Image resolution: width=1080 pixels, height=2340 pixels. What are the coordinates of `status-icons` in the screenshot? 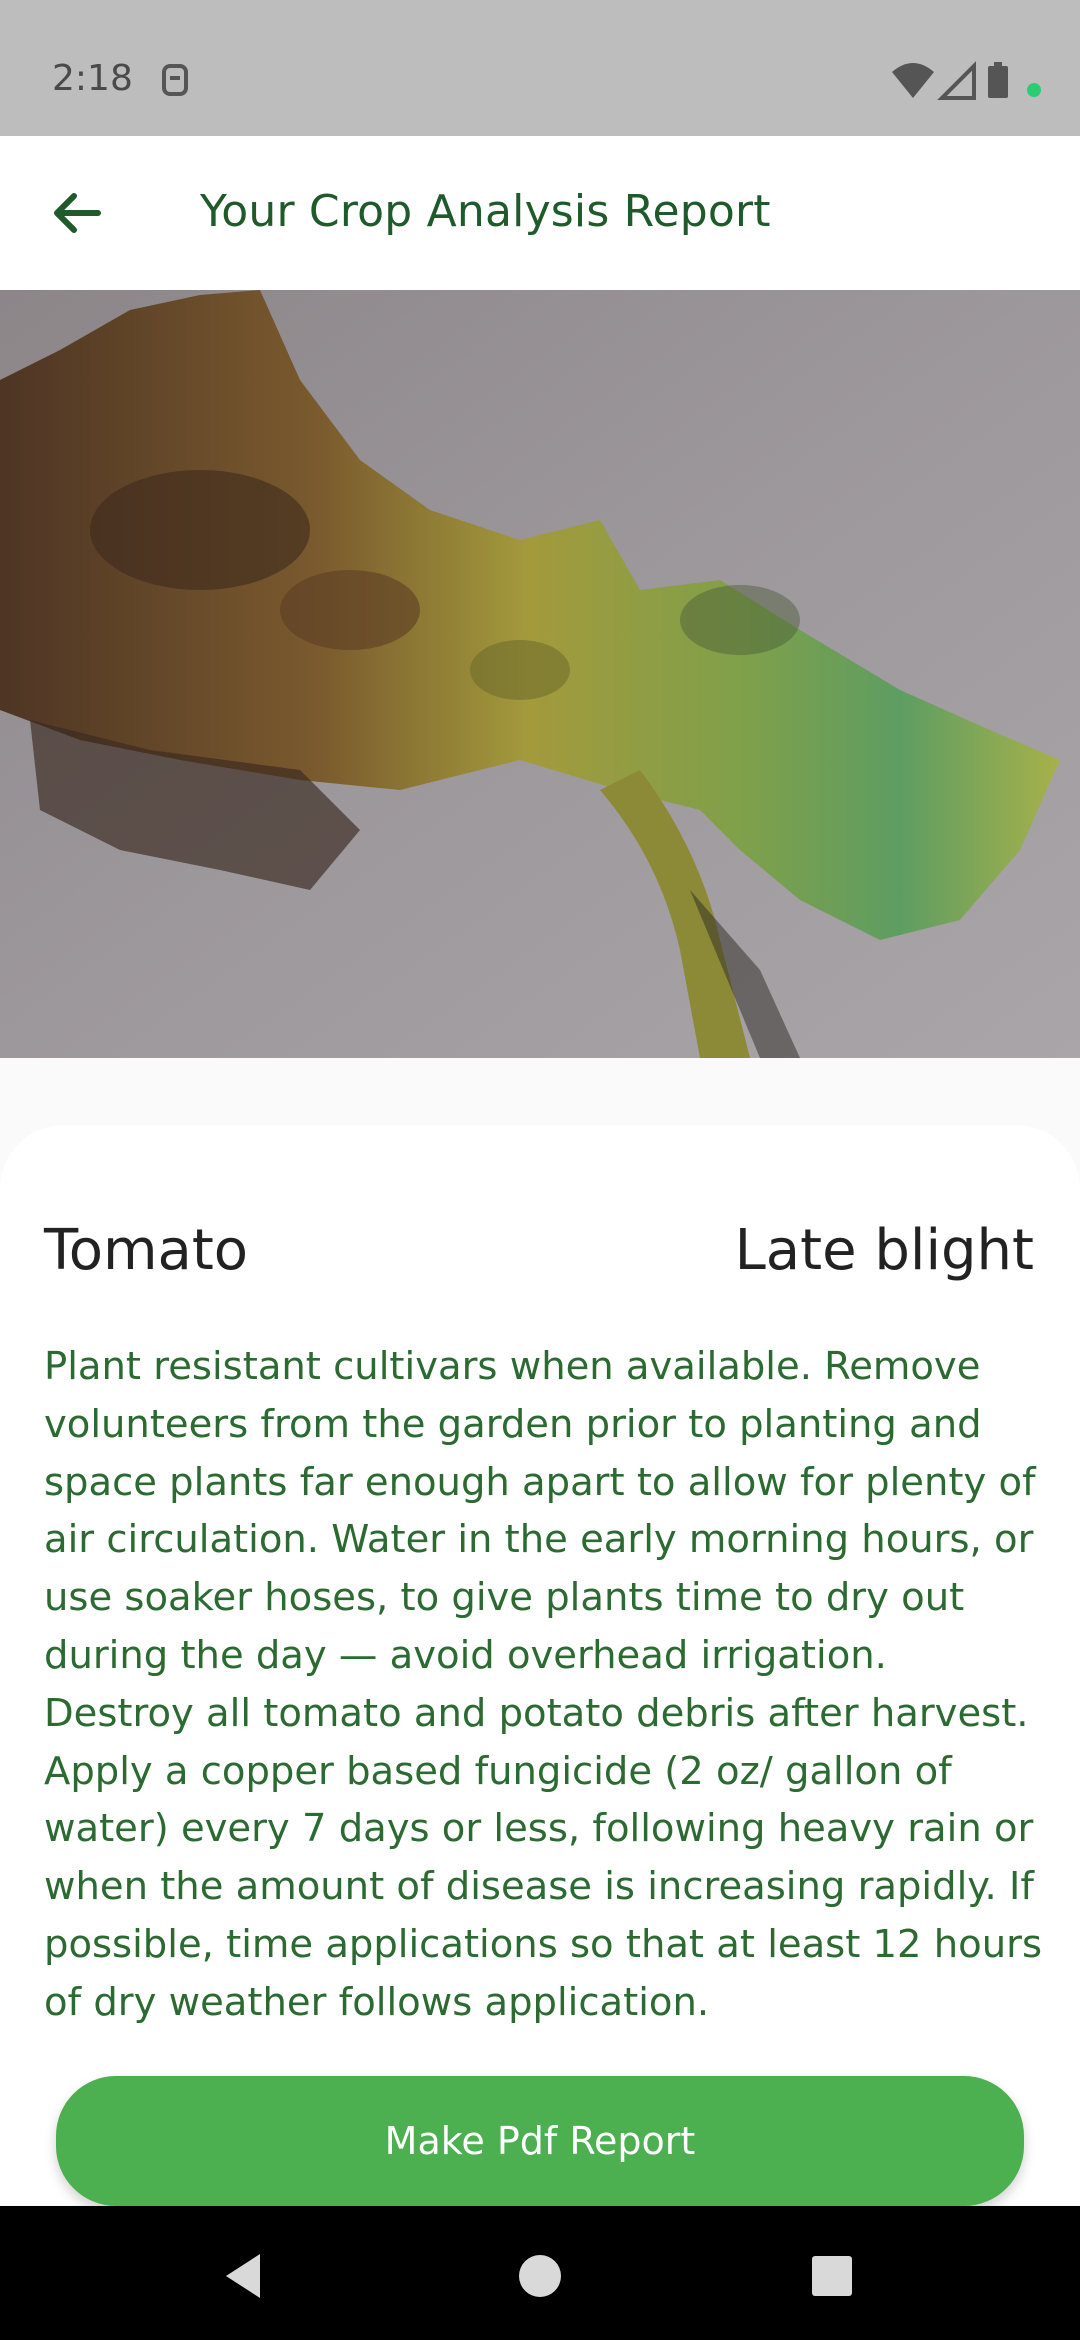 It's located at (966, 80).